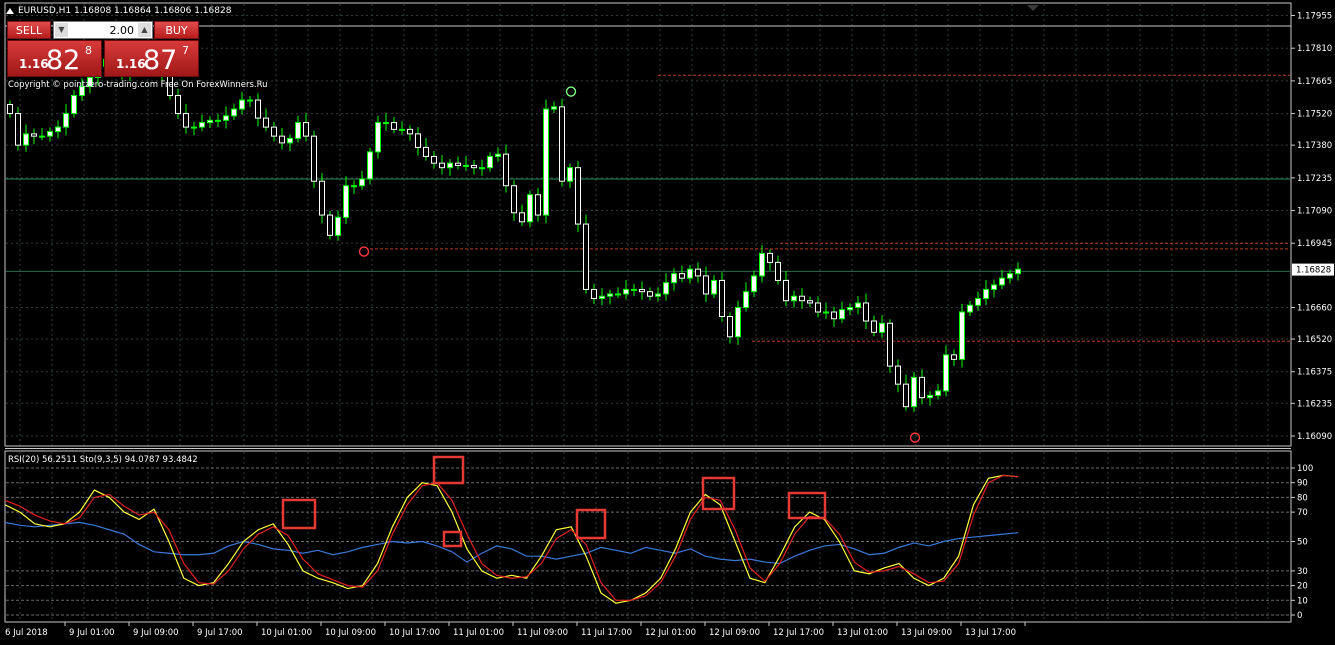  What do you see at coordinates (1314, 404) in the screenshot?
I see `price-tick-label: 1.16235` at bounding box center [1314, 404].